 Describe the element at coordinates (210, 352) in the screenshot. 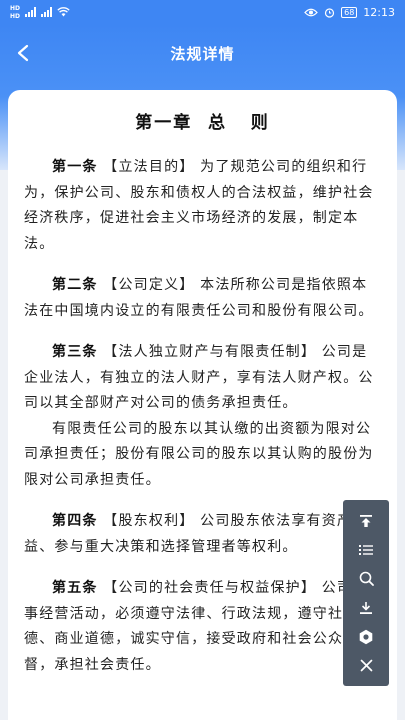

I see `article-tag: 【法人独立财产与有限责任制】` at that location.